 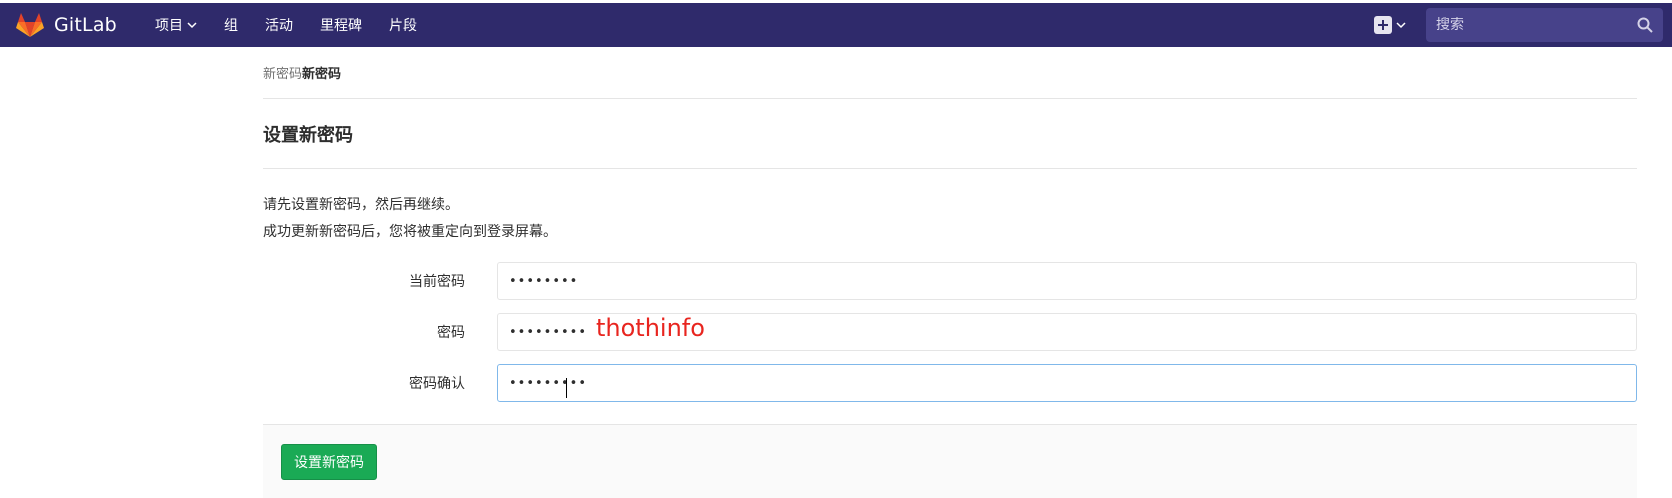 I want to click on watermark-text: thothinfo, so click(x=650, y=328).